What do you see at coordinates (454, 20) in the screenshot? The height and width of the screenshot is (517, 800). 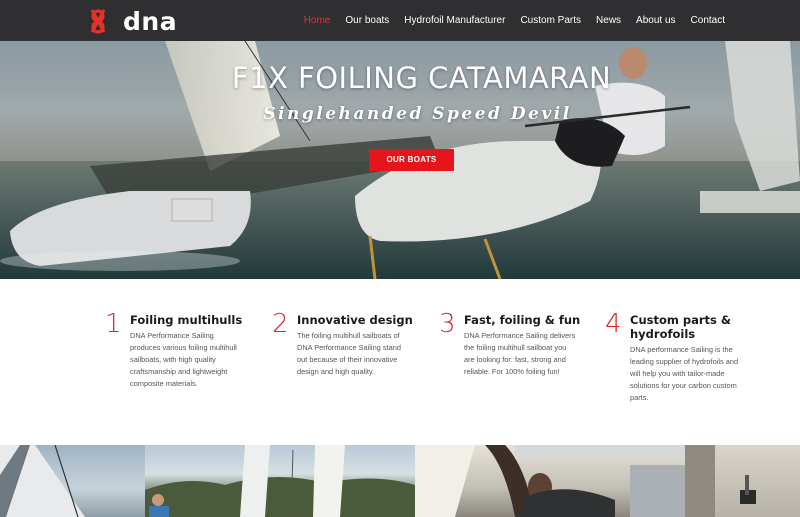 I see `nav-hydrofoil-manufacturer: Hydrofoil Manufacturer` at bounding box center [454, 20].